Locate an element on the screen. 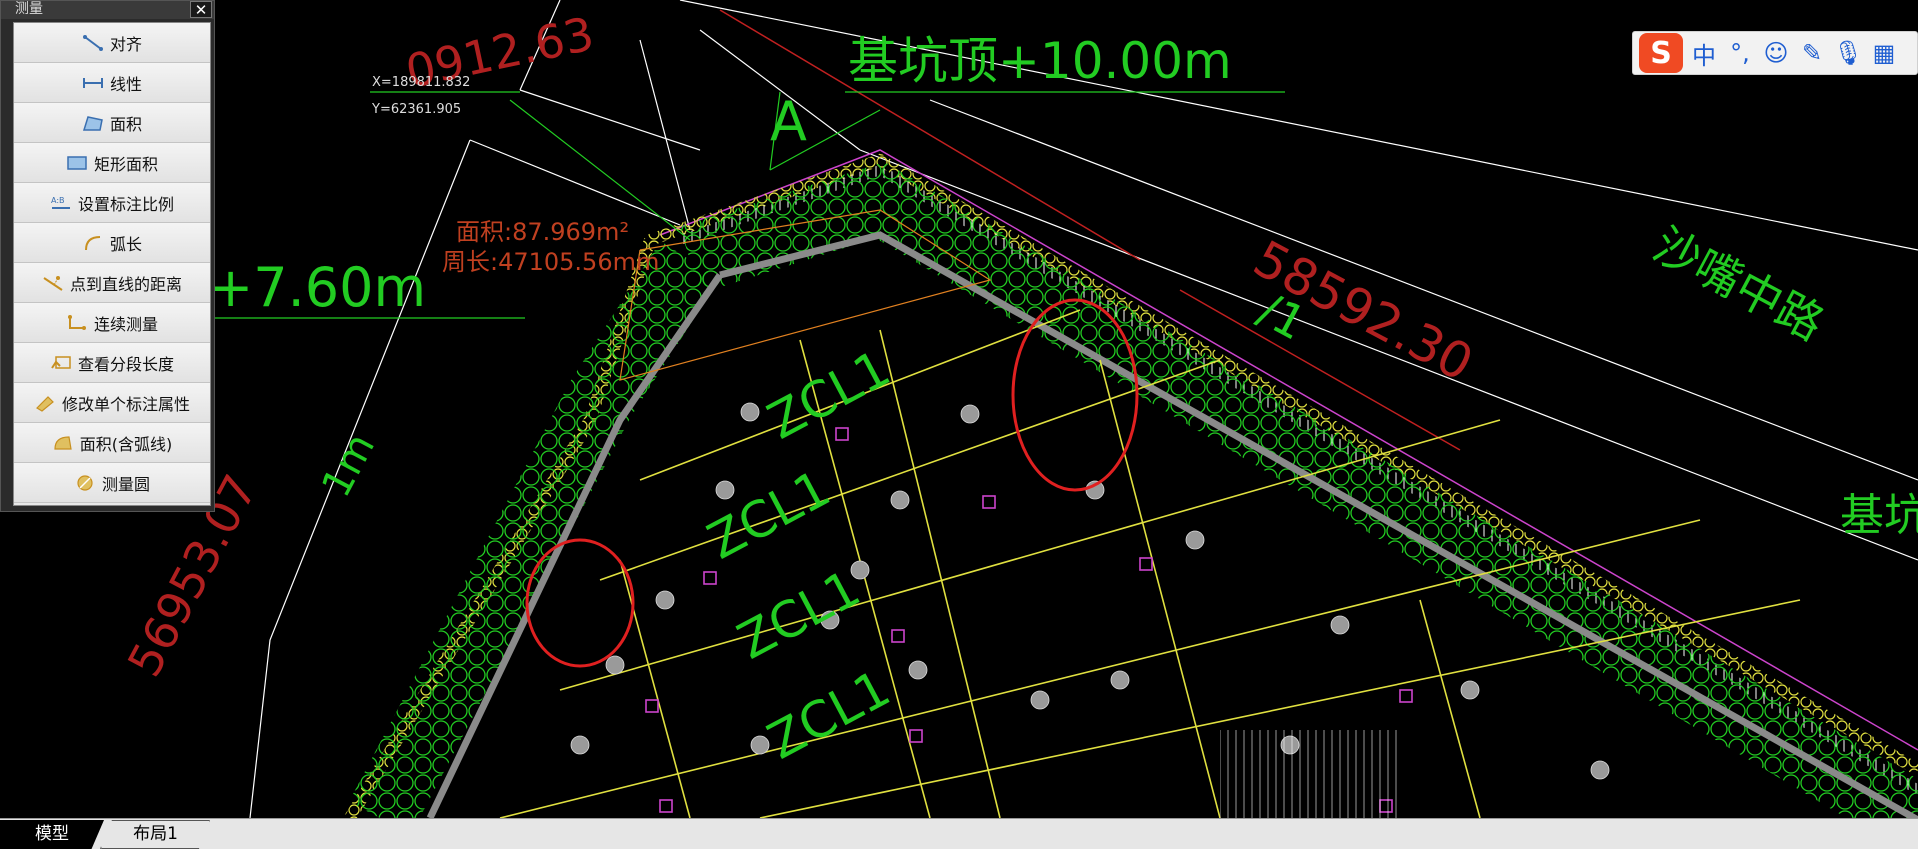 This screenshot has height=849, width=1918. palette-item-label: 修改单个标注属性 is located at coordinates (125, 404).